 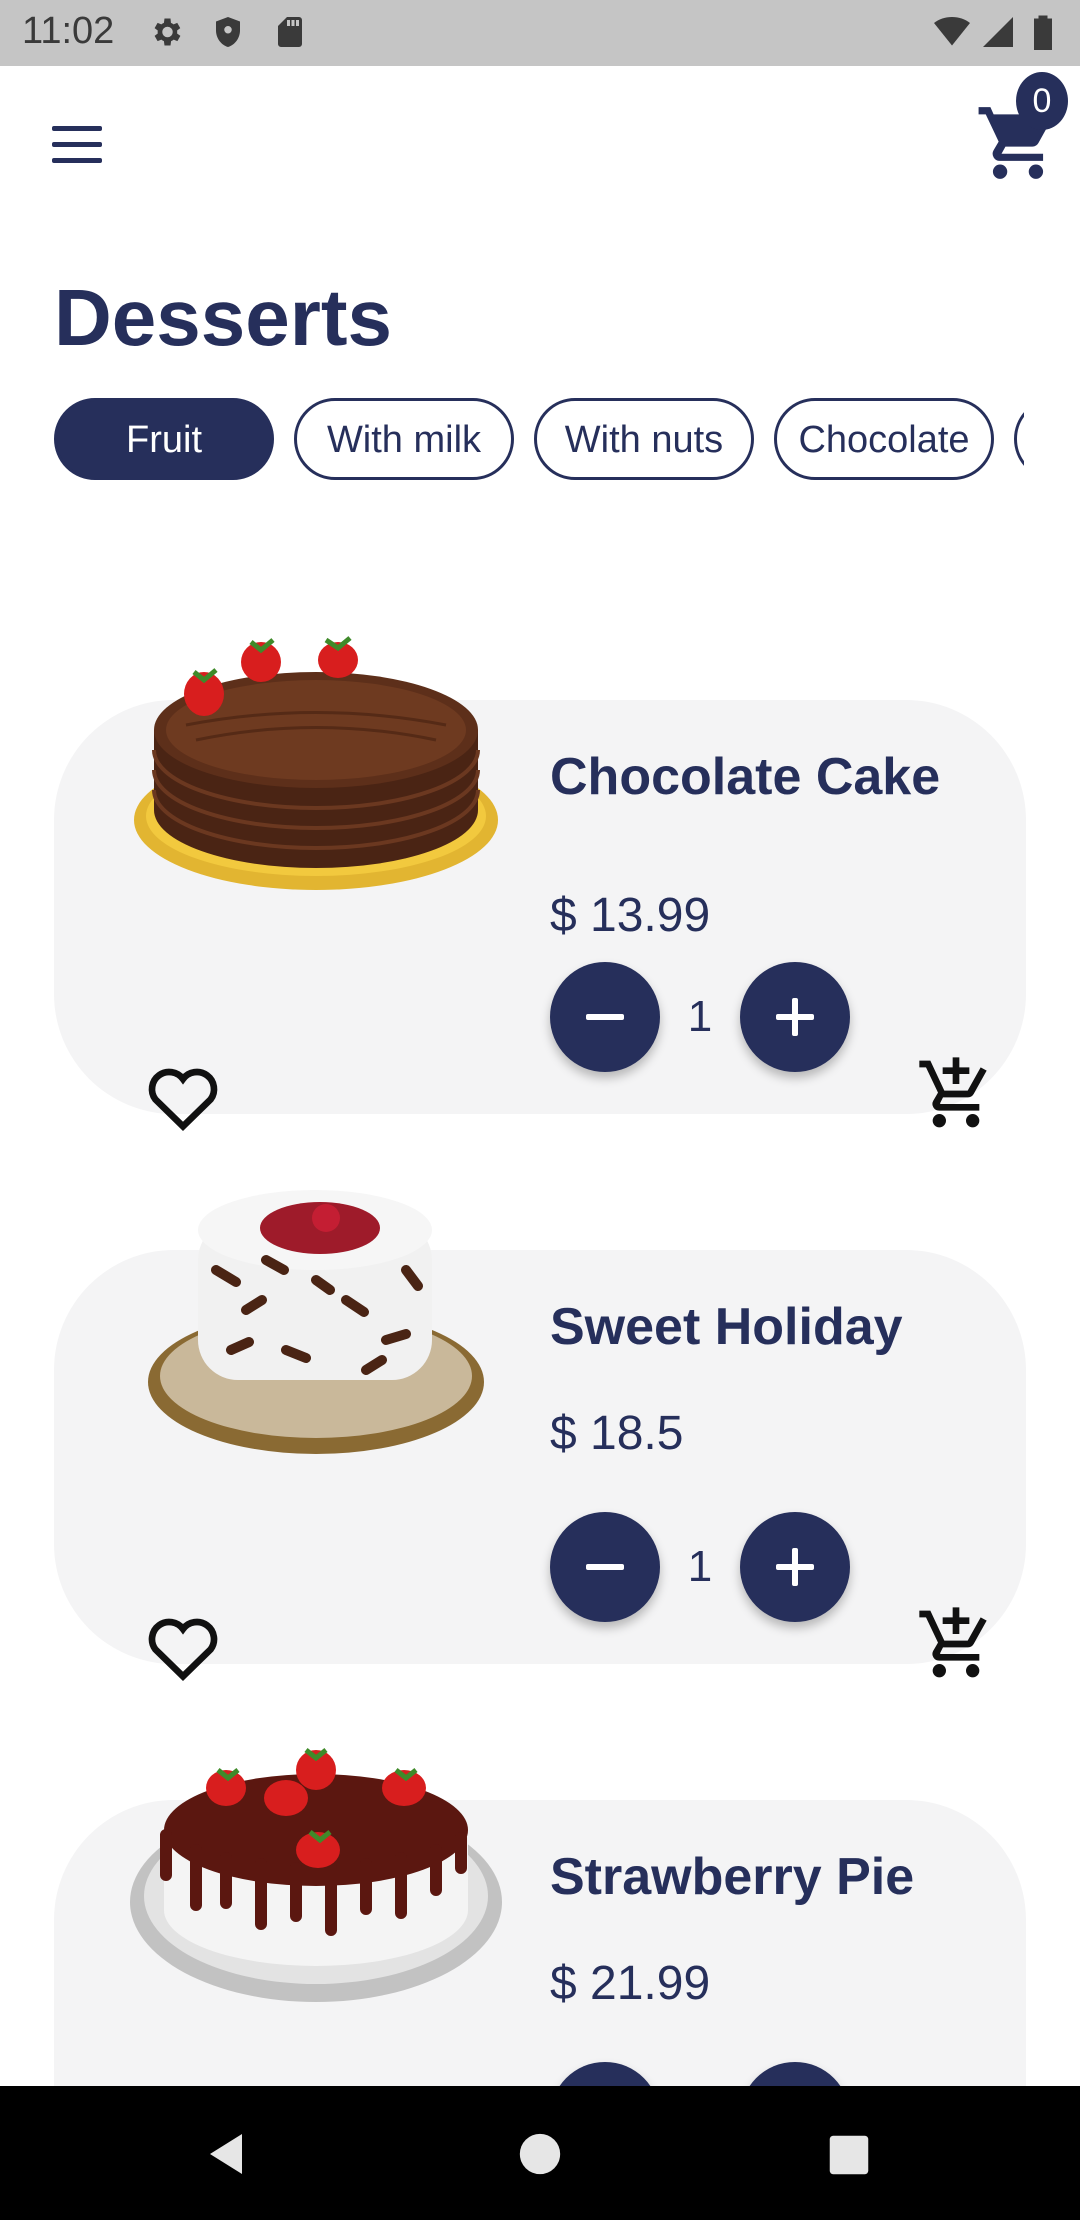 What do you see at coordinates (223, 317) in the screenshot?
I see `page-title: Desserts` at bounding box center [223, 317].